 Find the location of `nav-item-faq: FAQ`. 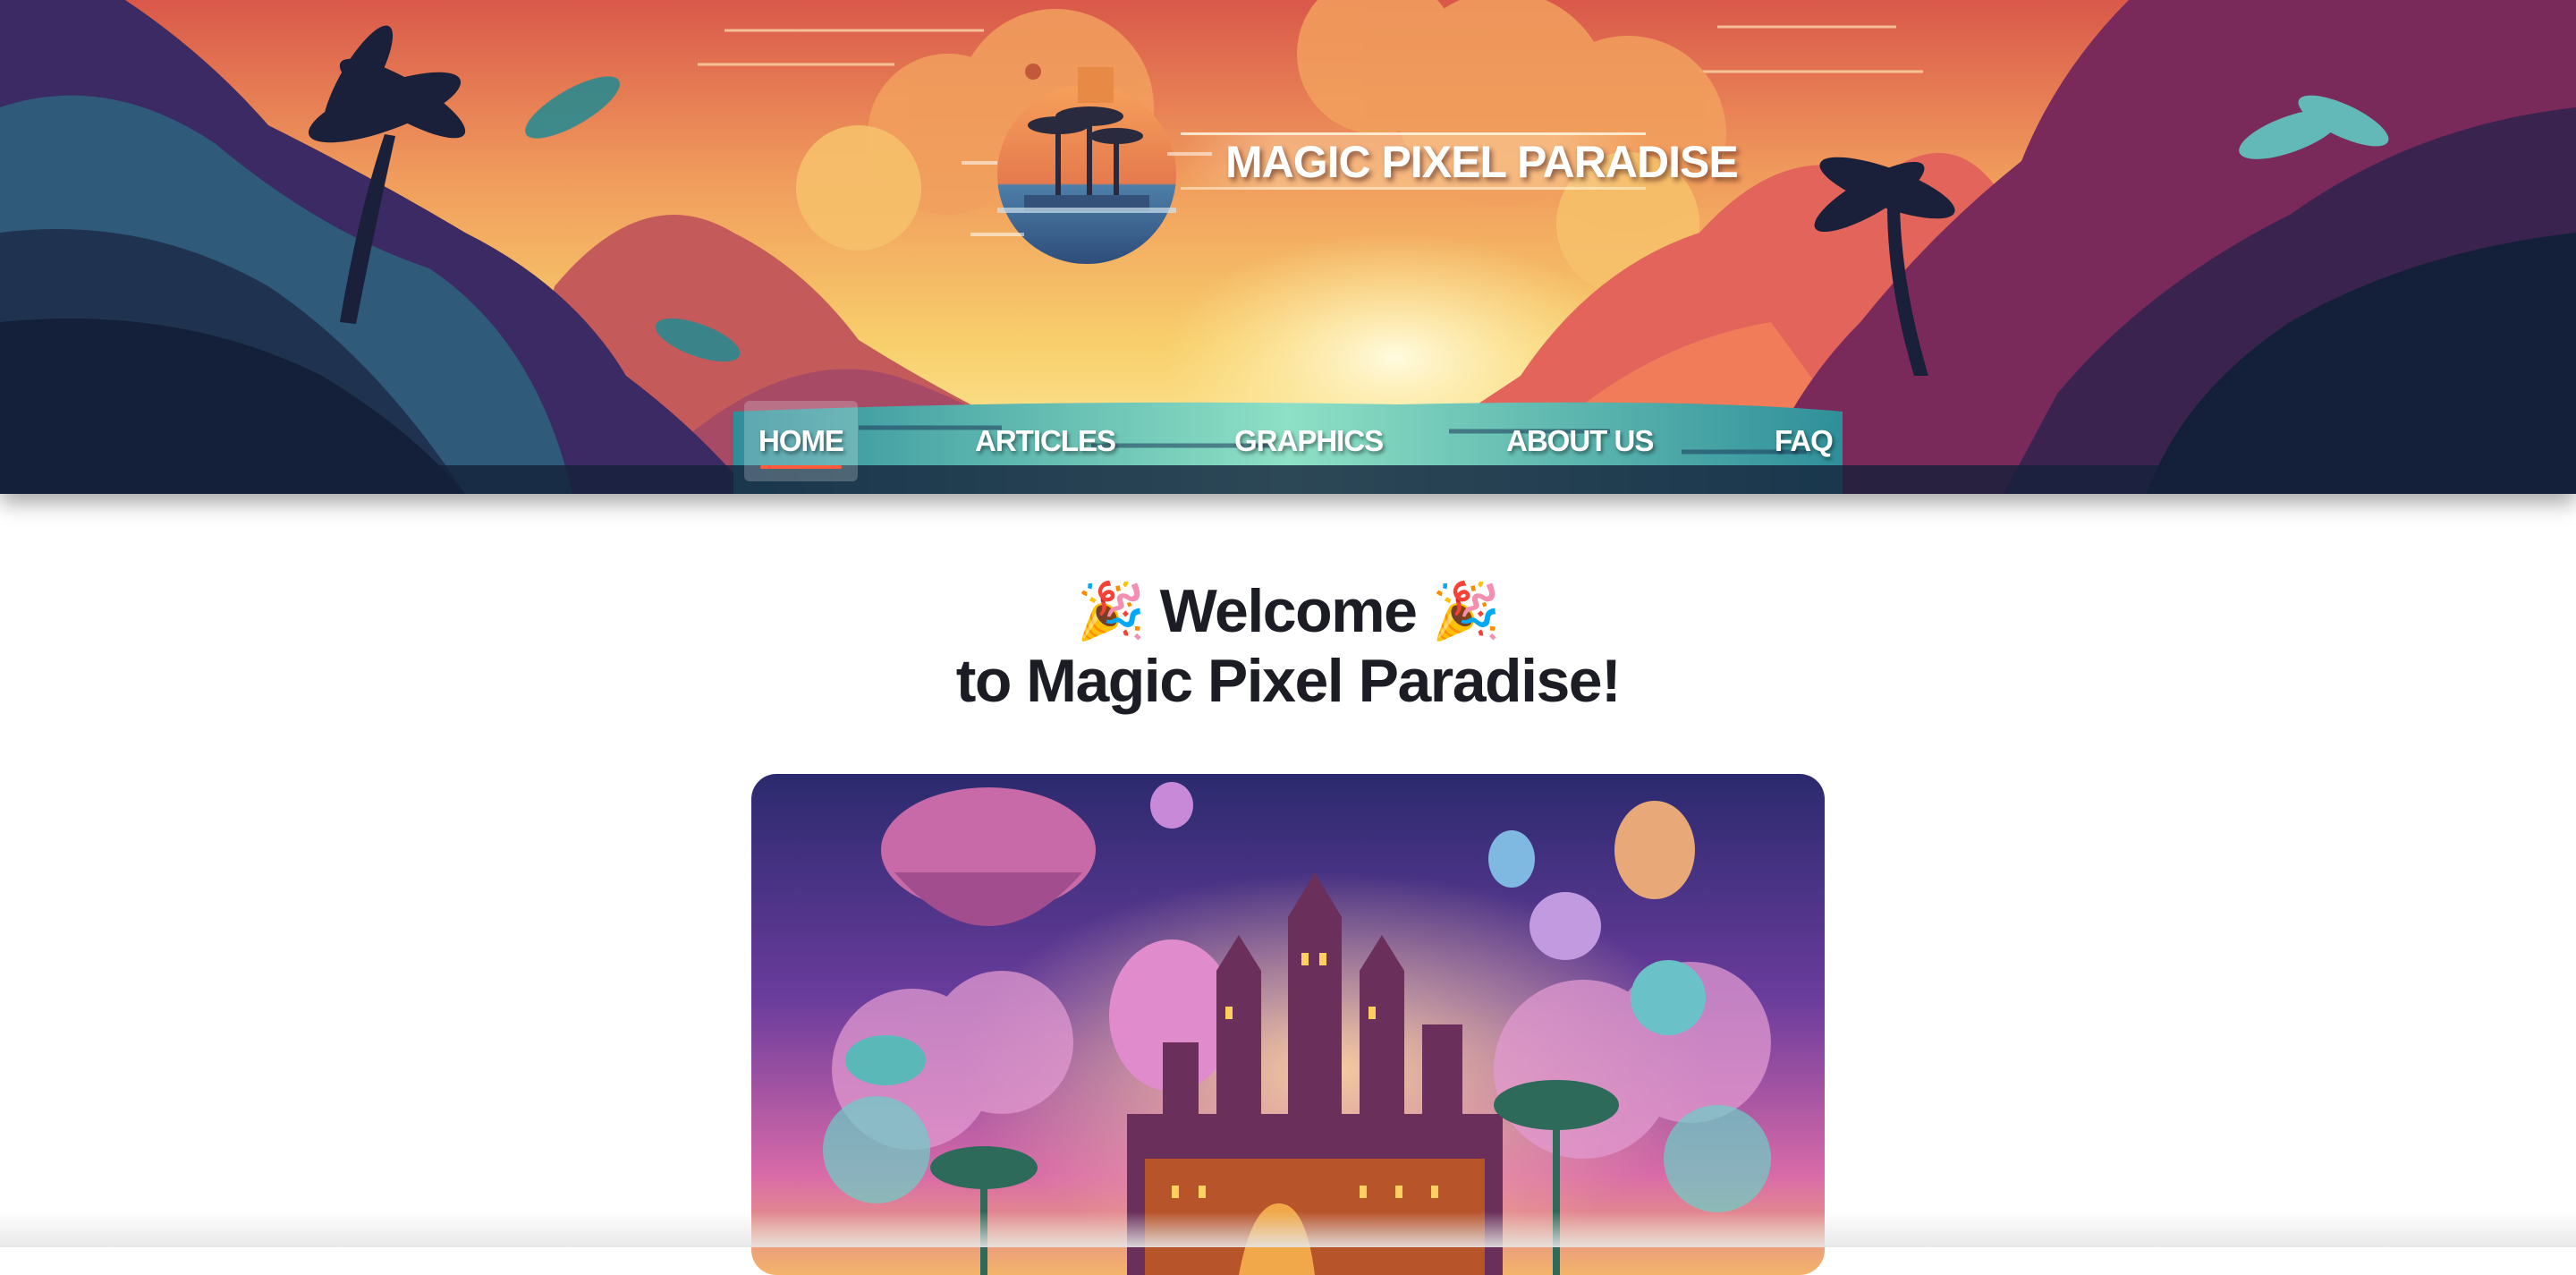

nav-item-faq: FAQ is located at coordinates (1803, 441).